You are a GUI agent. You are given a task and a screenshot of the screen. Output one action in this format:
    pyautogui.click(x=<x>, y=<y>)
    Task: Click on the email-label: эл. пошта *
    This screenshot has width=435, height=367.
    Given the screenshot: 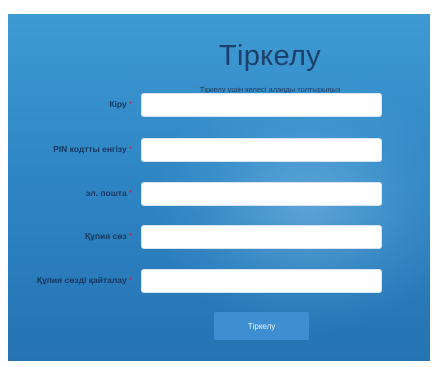 What is the action you would take?
    pyautogui.click(x=109, y=193)
    